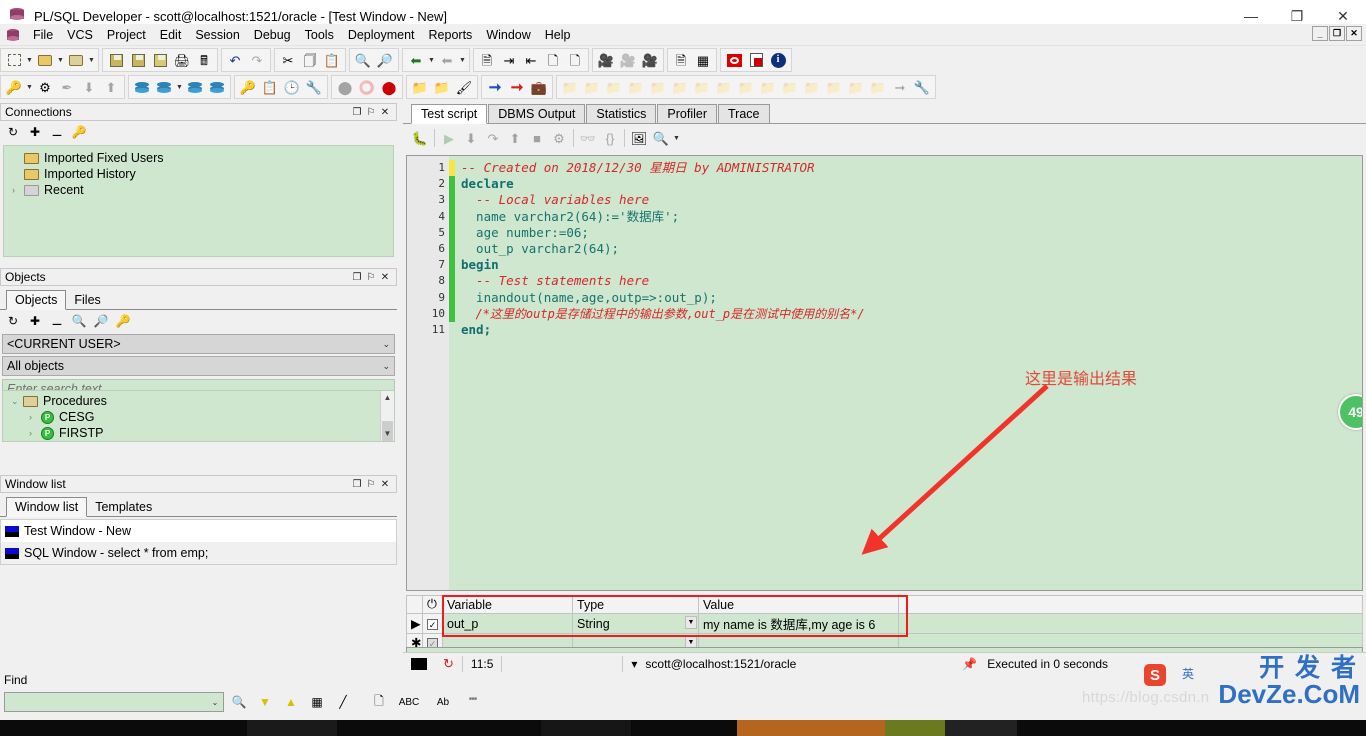  Describe the element at coordinates (628, 60) in the screenshot. I see `pause-macro-icon: 🎥` at that location.